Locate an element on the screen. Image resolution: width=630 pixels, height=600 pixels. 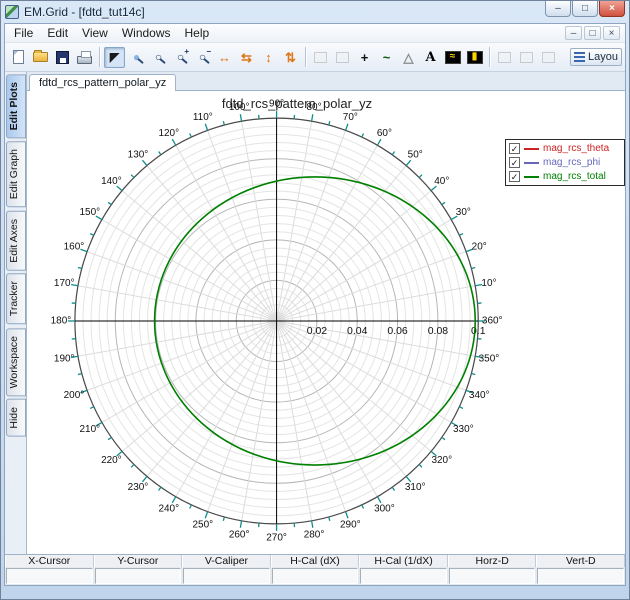
menu-items: File Edit View Windows Help is located at coordinates (111, 33).